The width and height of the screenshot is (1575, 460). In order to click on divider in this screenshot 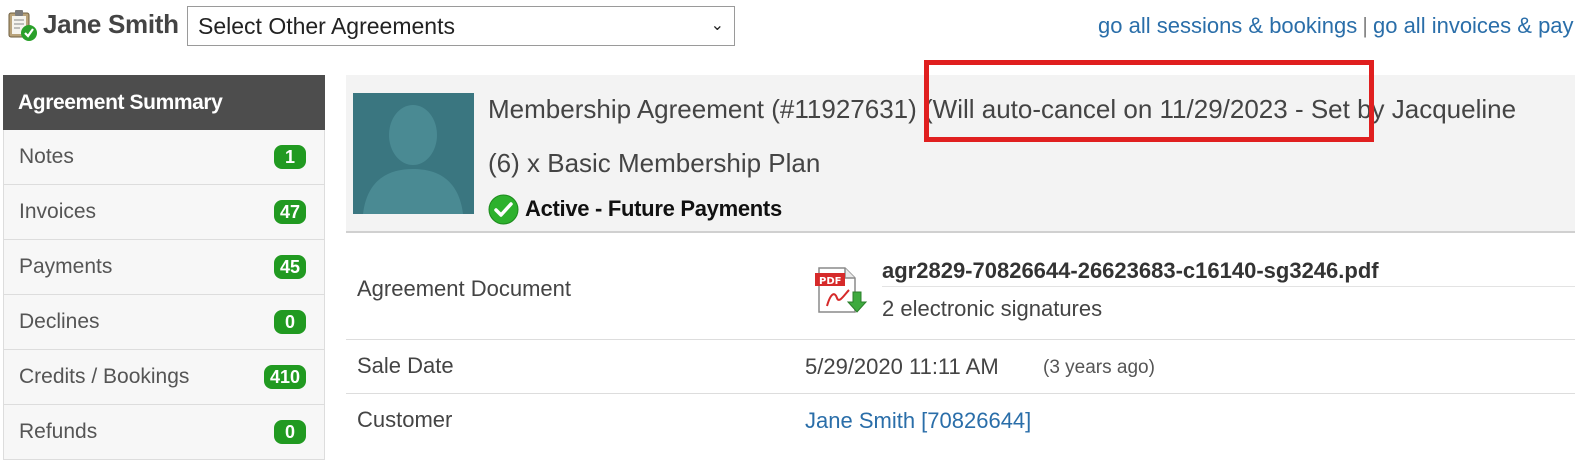, I will do `click(1228, 286)`.